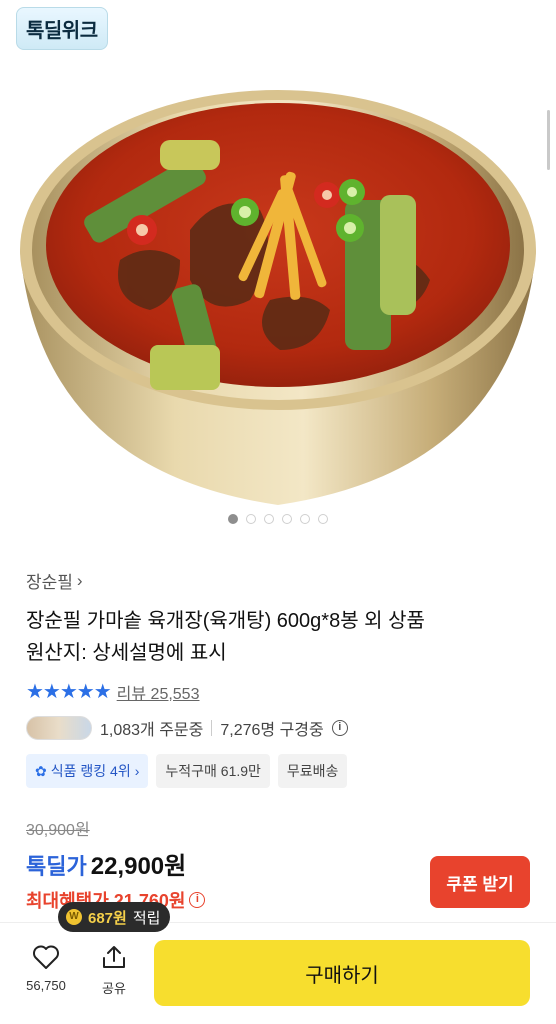  What do you see at coordinates (41, 770) in the screenshot?
I see `ranking-badge-icon: ✿` at bounding box center [41, 770].